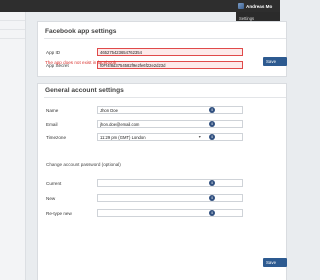 The height and width of the screenshot is (280, 320). Describe the element at coordinates (170, 137) in the screenshot. I see `timezone-select` at that location.